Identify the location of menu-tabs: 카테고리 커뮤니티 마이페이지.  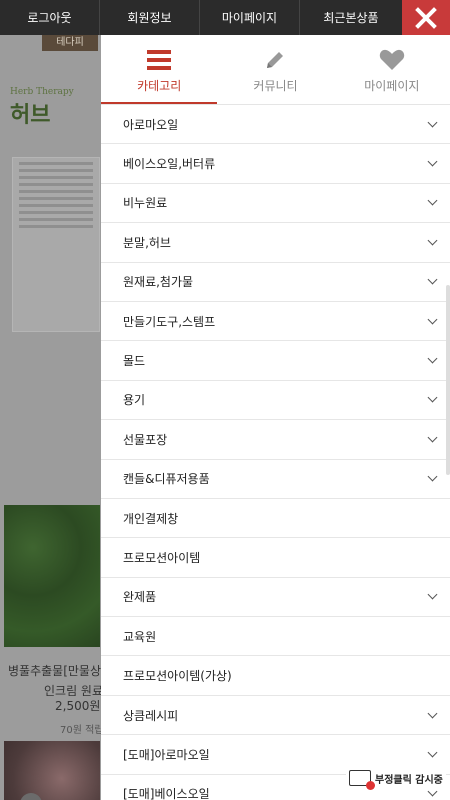
(275, 70).